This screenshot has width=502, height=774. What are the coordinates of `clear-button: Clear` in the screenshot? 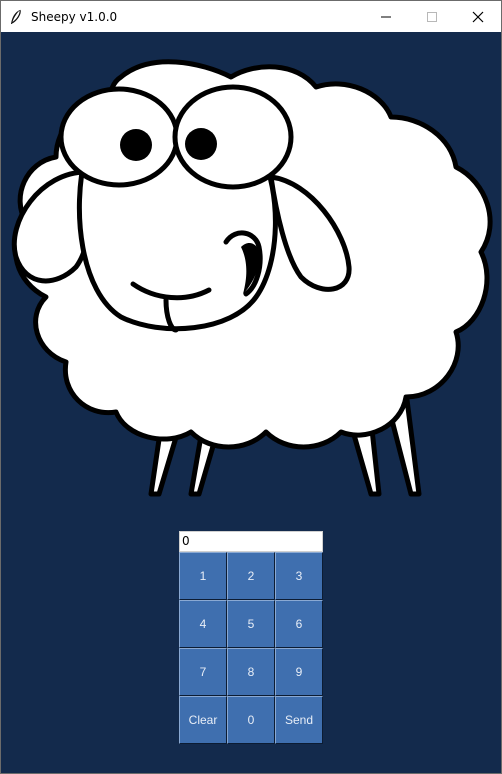 It's located at (203, 720).